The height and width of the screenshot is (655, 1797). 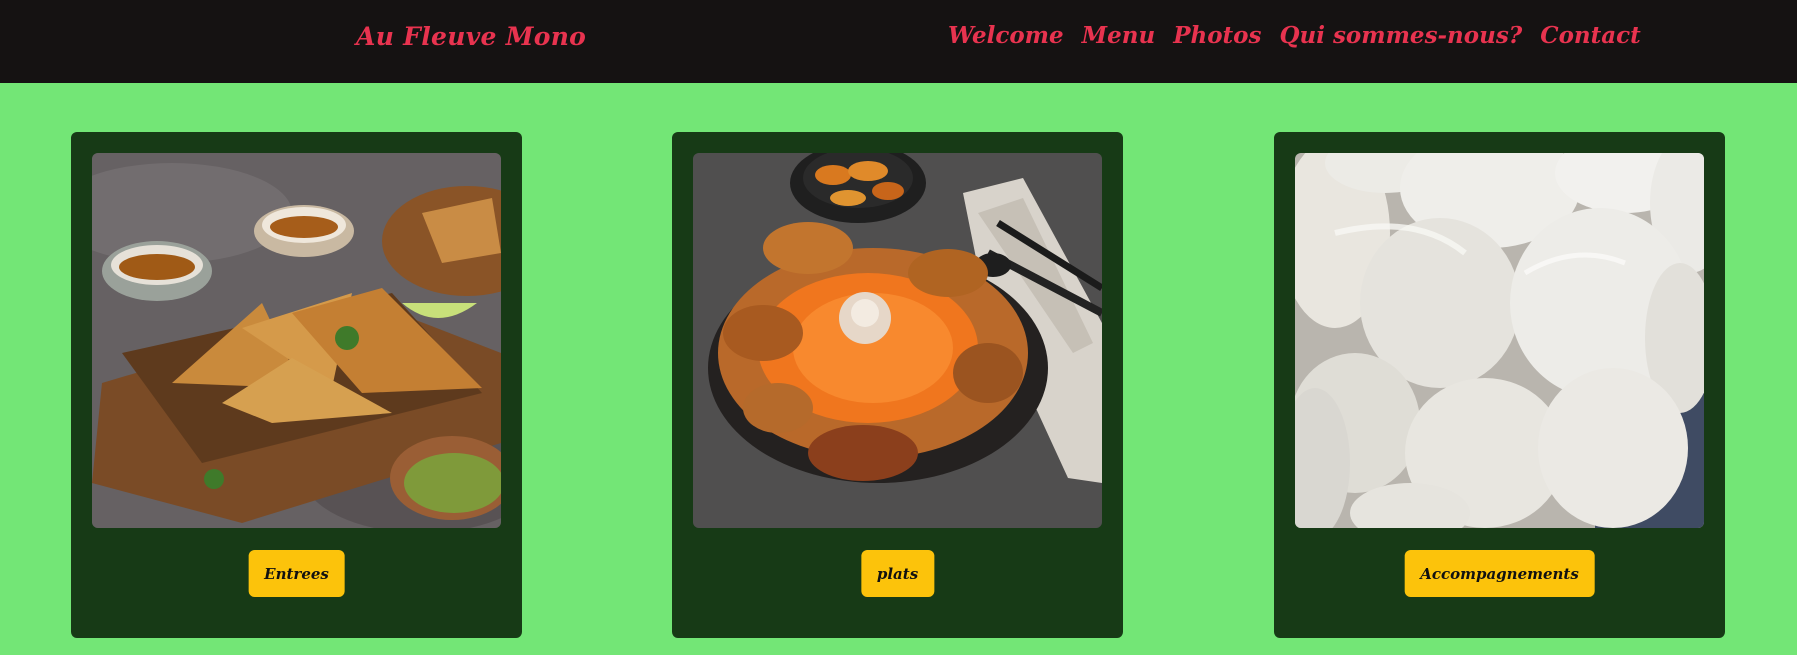 What do you see at coordinates (296, 340) in the screenshot?
I see `samosas-photo` at bounding box center [296, 340].